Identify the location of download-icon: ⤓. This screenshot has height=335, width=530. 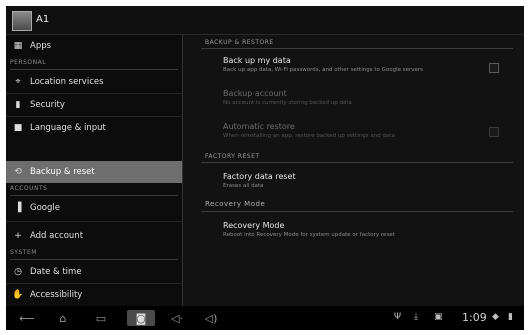
(416, 317).